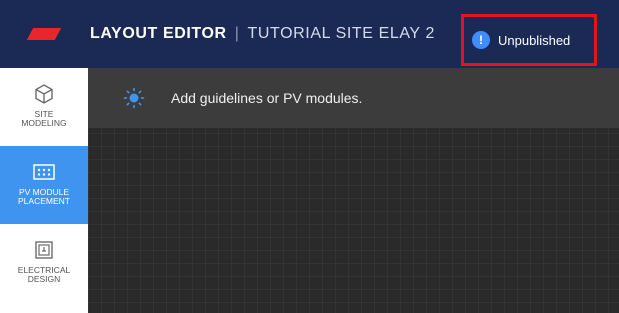 The width and height of the screenshot is (619, 313). I want to click on hint-message: Add guidelines or PV modules., so click(267, 98).